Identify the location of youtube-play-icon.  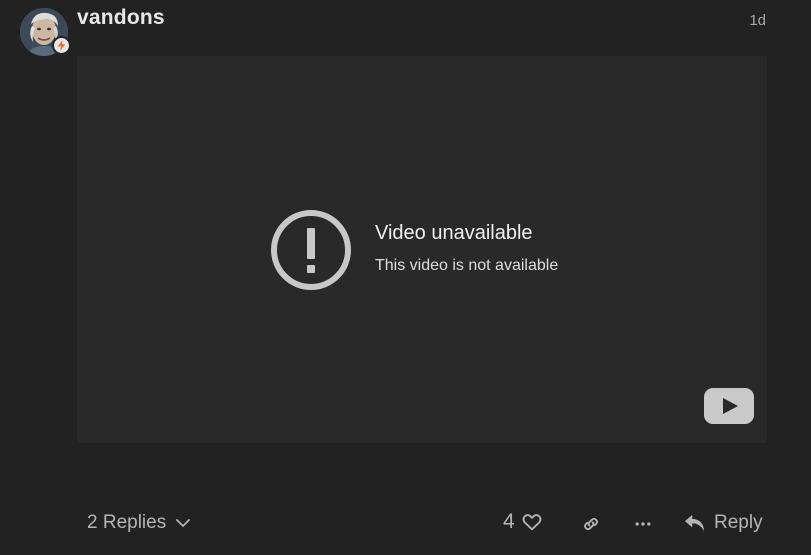
(729, 406).